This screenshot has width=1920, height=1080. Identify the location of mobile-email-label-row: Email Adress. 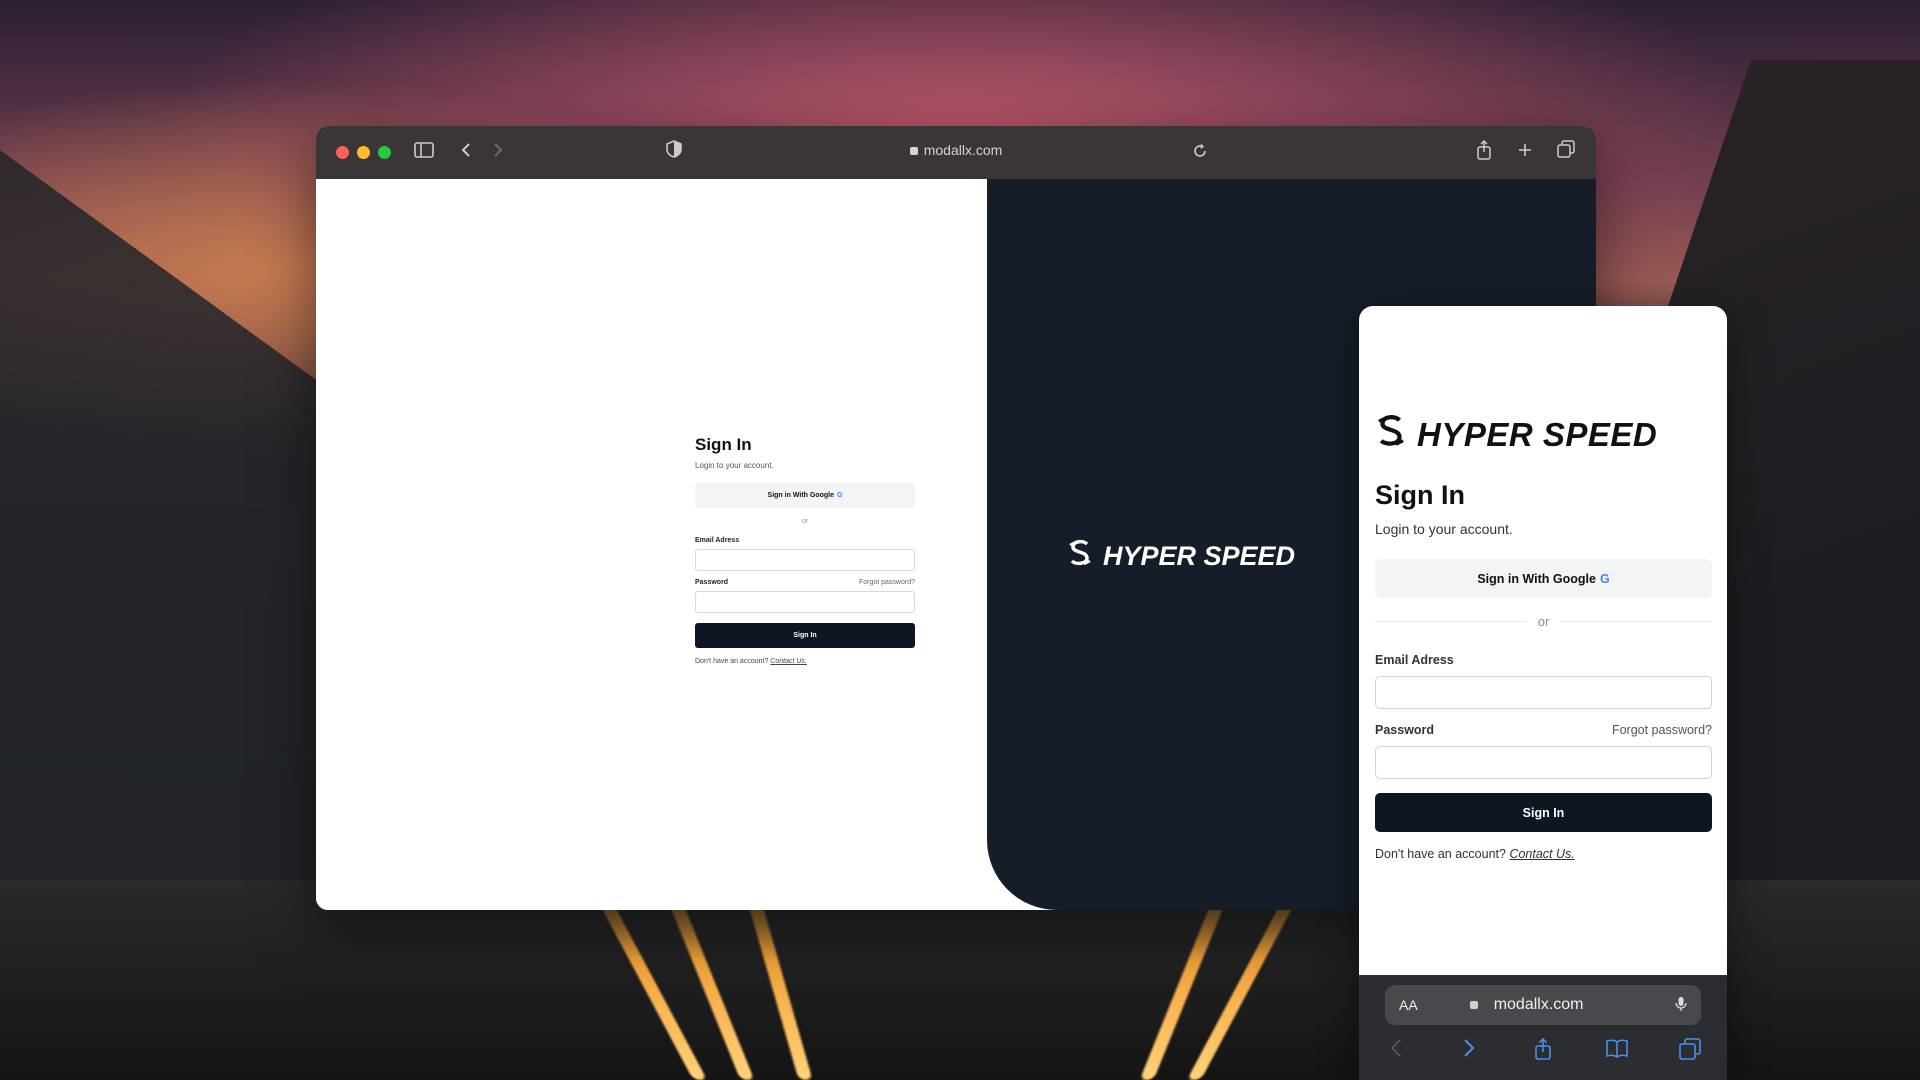
(1543, 660).